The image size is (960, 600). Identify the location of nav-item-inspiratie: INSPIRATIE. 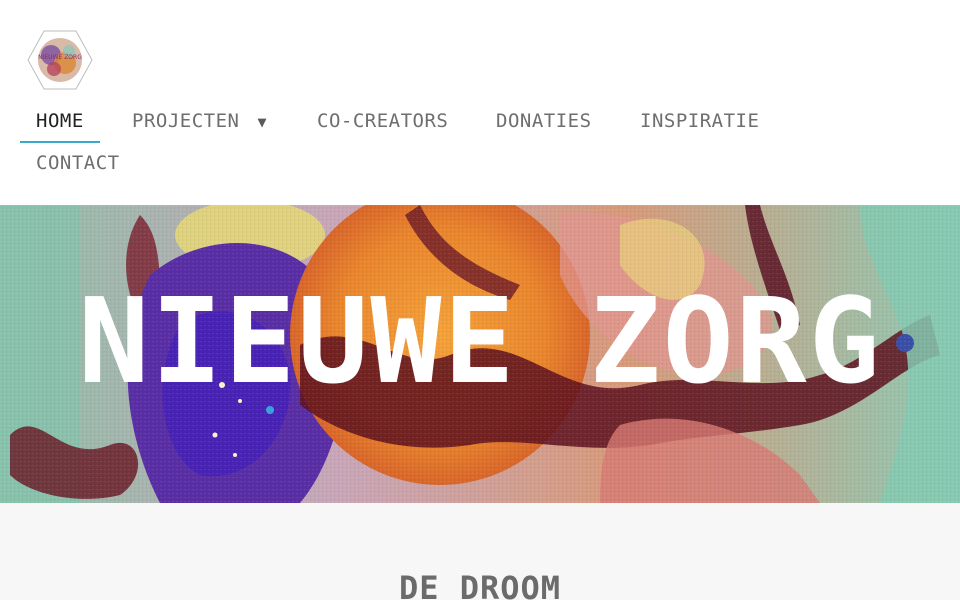
(699, 121).